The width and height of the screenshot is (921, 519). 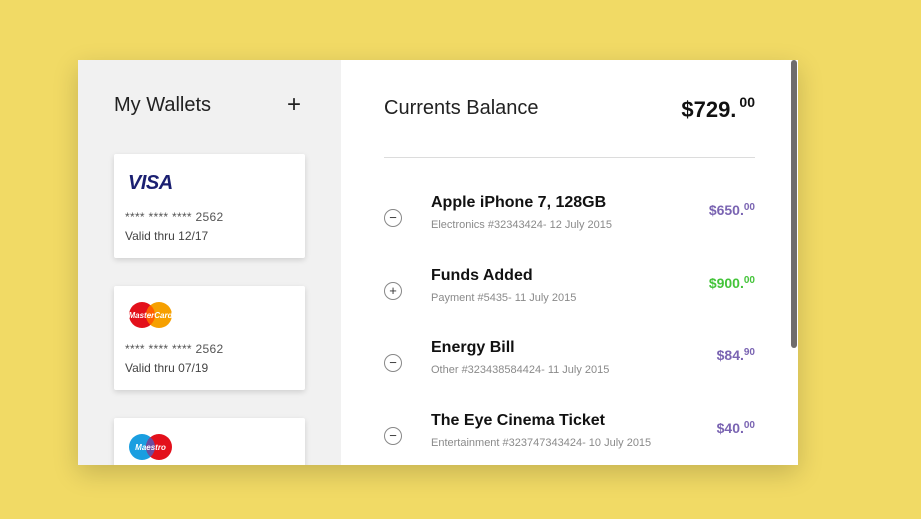 I want to click on transaction-title: The Eye Cinema Ticket, so click(x=518, y=420).